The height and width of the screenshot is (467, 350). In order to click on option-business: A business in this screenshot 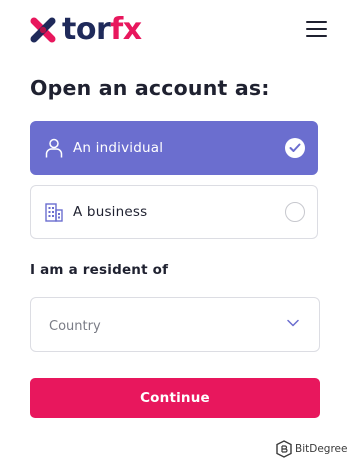, I will do `click(174, 212)`.